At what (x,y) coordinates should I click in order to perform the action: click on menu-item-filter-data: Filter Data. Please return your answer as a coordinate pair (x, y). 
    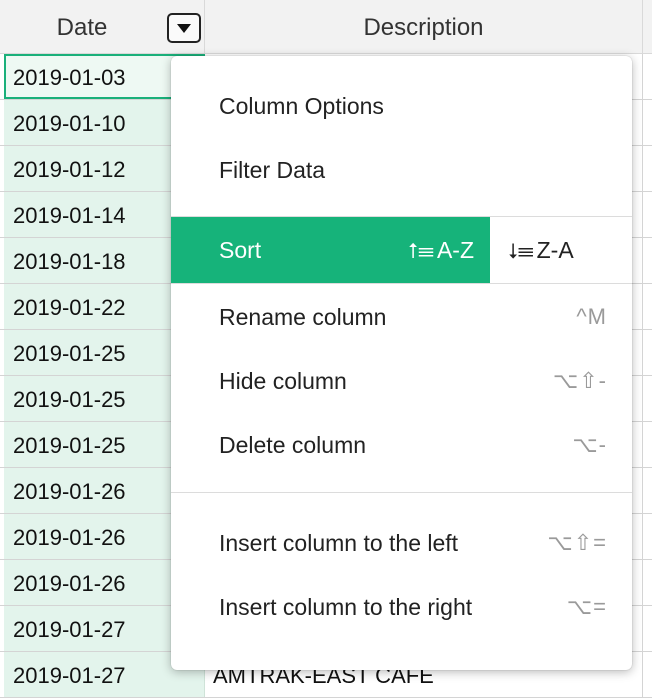
    Looking at the image, I should click on (401, 170).